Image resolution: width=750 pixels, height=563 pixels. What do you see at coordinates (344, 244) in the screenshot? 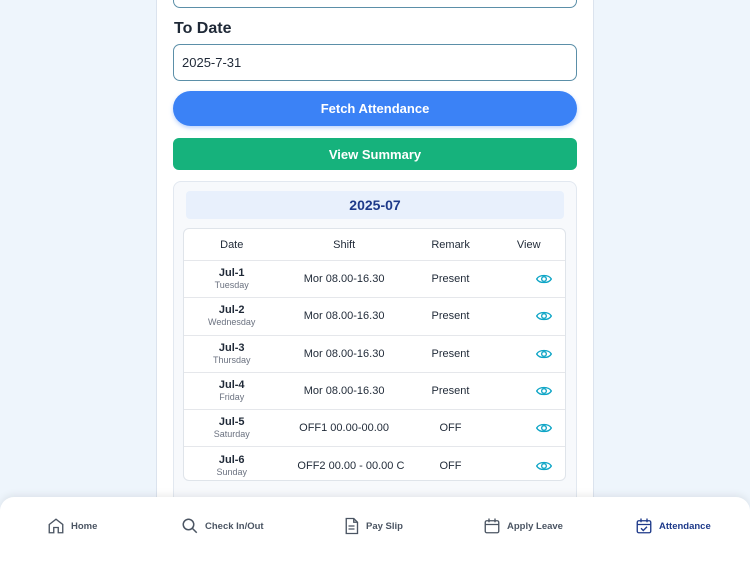
I see `header-shift: Shift` at bounding box center [344, 244].